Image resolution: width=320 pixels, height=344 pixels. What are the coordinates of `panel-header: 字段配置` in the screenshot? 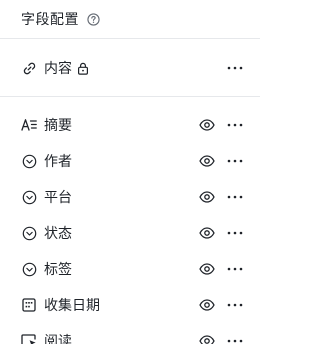 It's located at (130, 19).